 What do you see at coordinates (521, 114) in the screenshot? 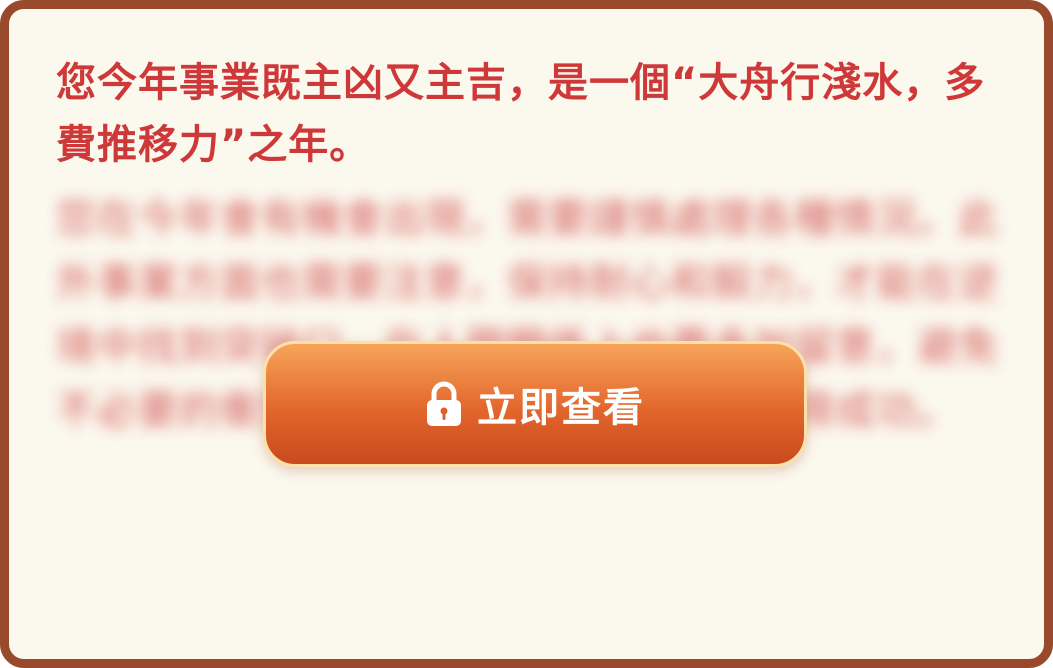
I see `fortune-intro-text: 您今年事業既主凶又主吉，是一個“大舟行淺水，多費推移力”之年。` at bounding box center [521, 114].